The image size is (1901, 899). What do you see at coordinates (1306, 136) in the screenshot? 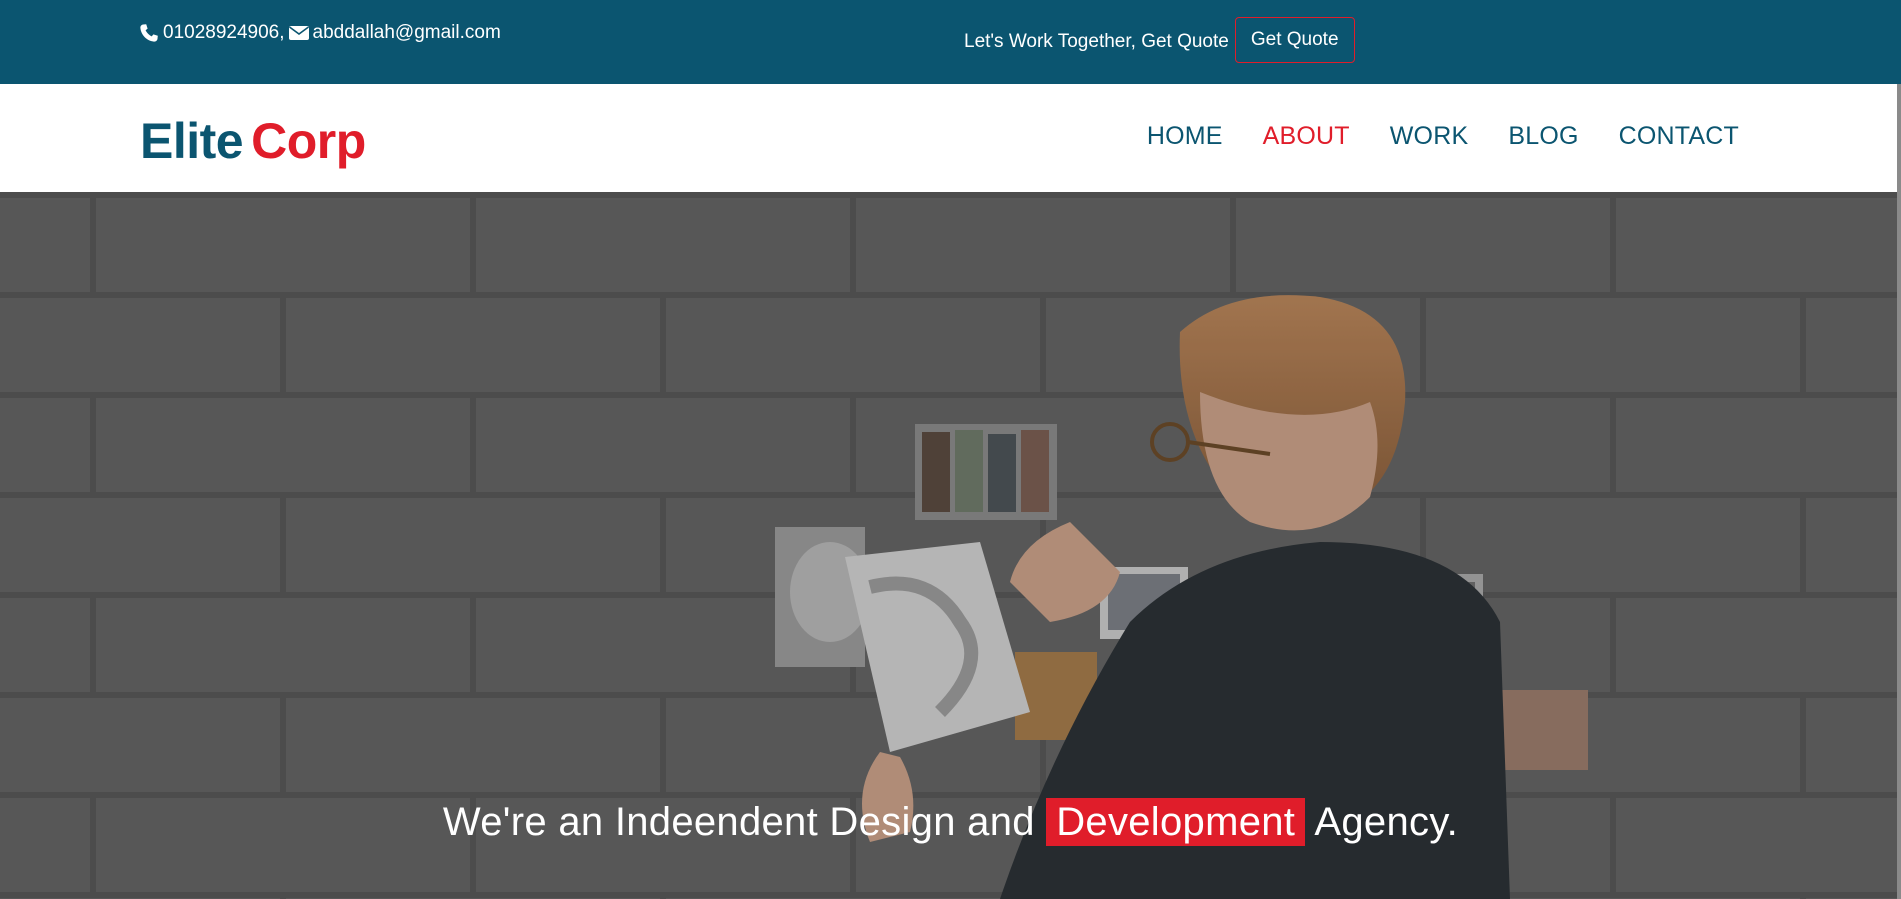
I see `nav-about: ABOUT` at bounding box center [1306, 136].